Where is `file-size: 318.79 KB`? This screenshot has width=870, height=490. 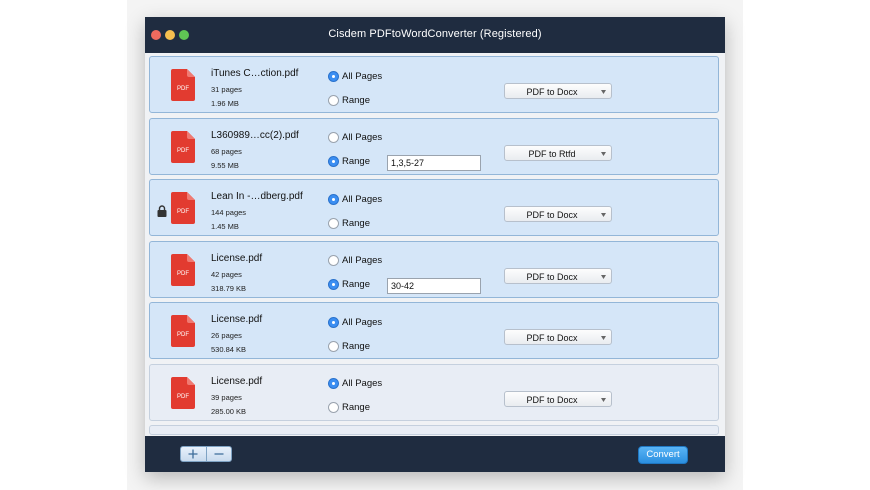
file-size: 318.79 KB is located at coordinates (229, 288).